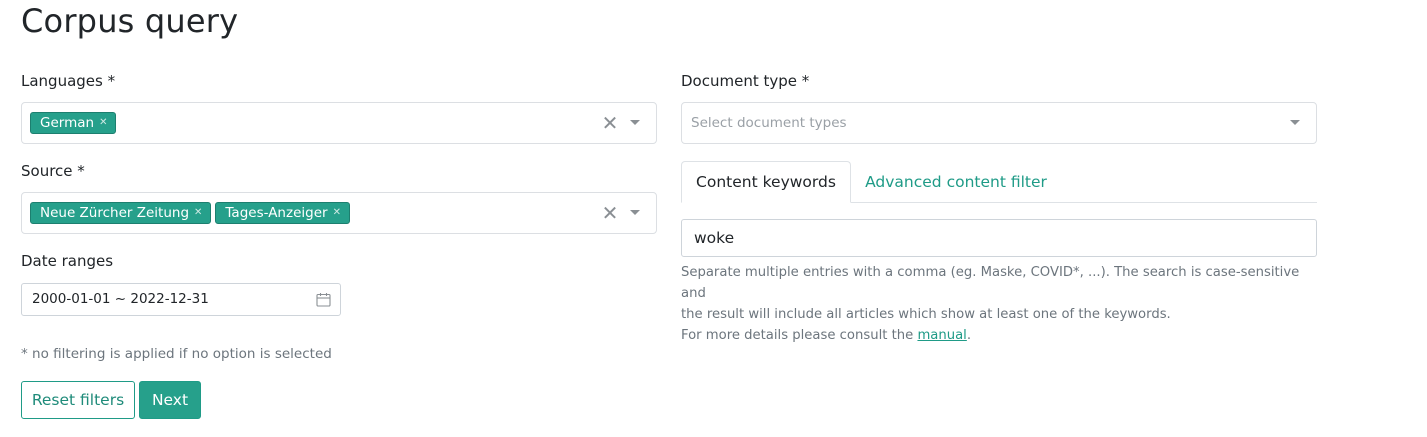 Image resolution: width=1427 pixels, height=437 pixels. What do you see at coordinates (745, 81) in the screenshot?
I see `document-type-label: Document type *` at bounding box center [745, 81].